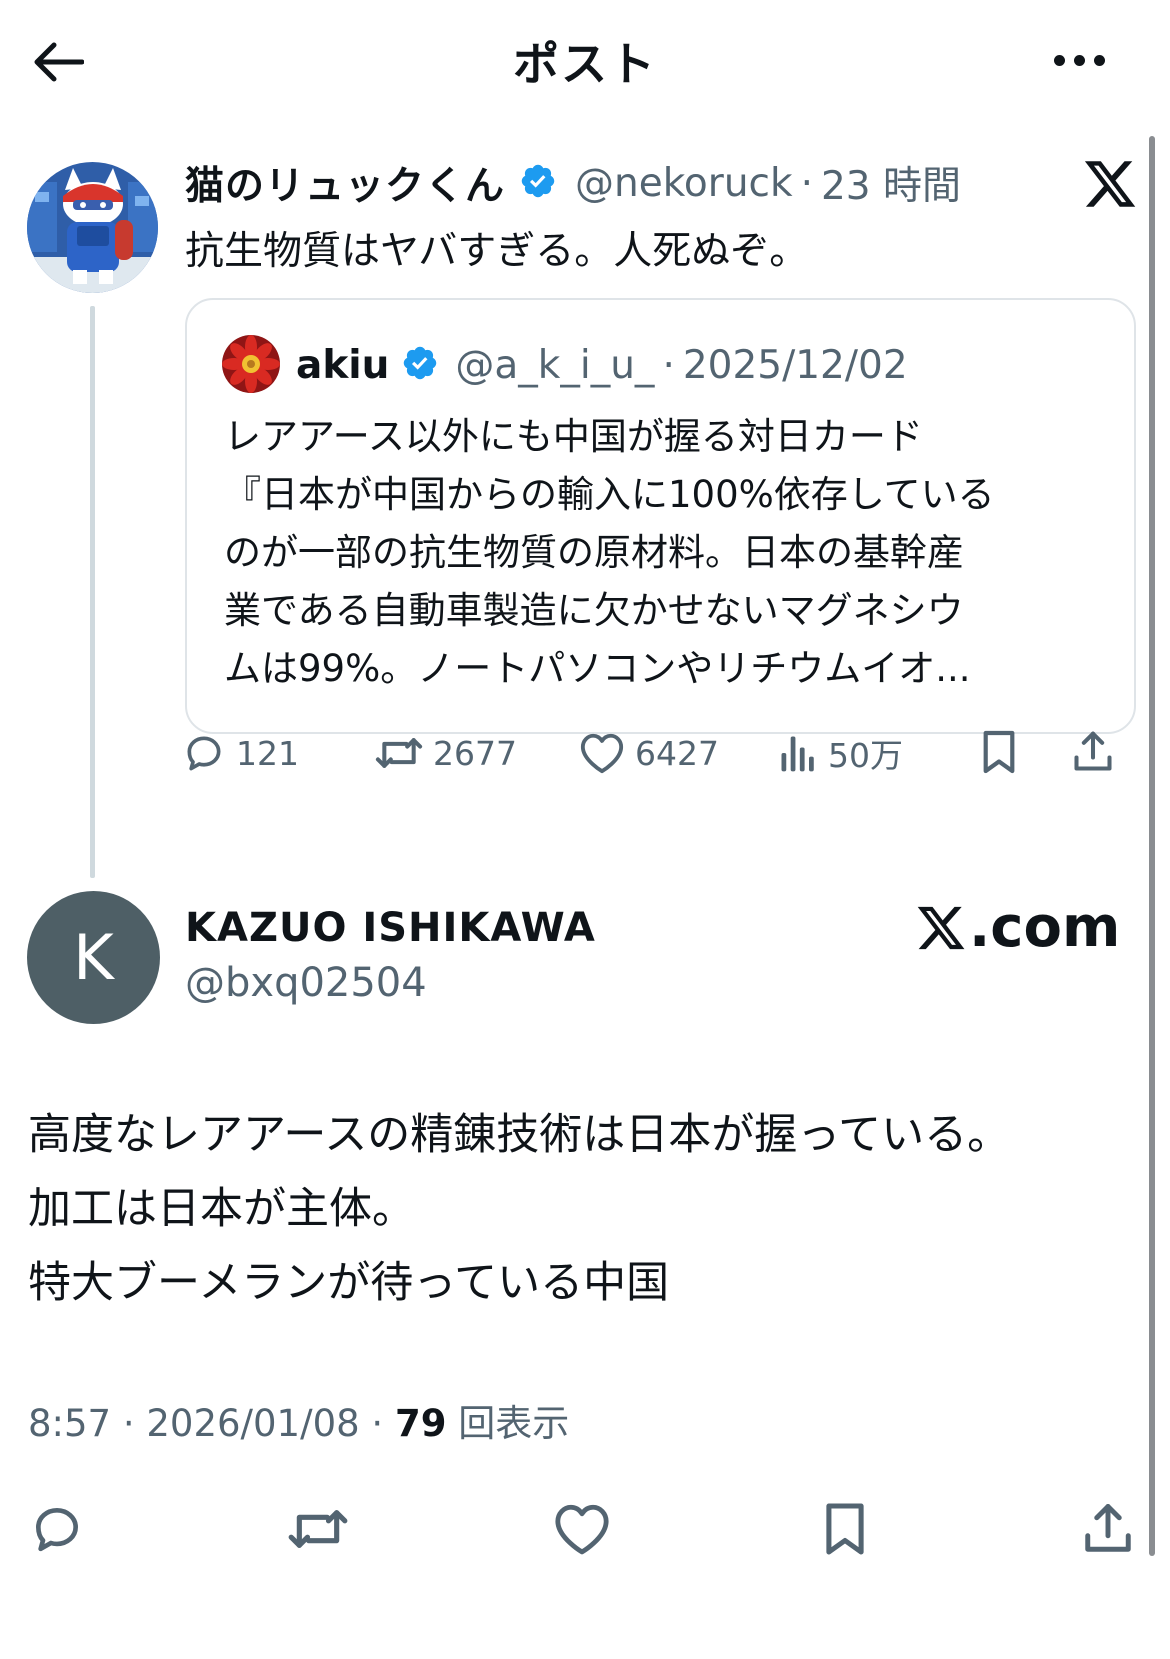 This screenshot has height=1659, width=1170. I want to click on x-com-watermark: .com, so click(1017, 927).